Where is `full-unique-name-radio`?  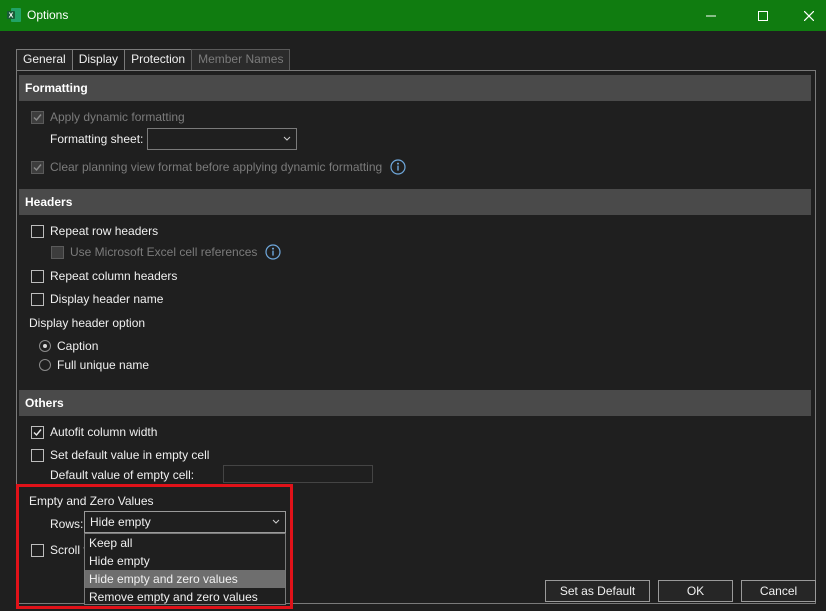
full-unique-name-radio is located at coordinates (45, 365).